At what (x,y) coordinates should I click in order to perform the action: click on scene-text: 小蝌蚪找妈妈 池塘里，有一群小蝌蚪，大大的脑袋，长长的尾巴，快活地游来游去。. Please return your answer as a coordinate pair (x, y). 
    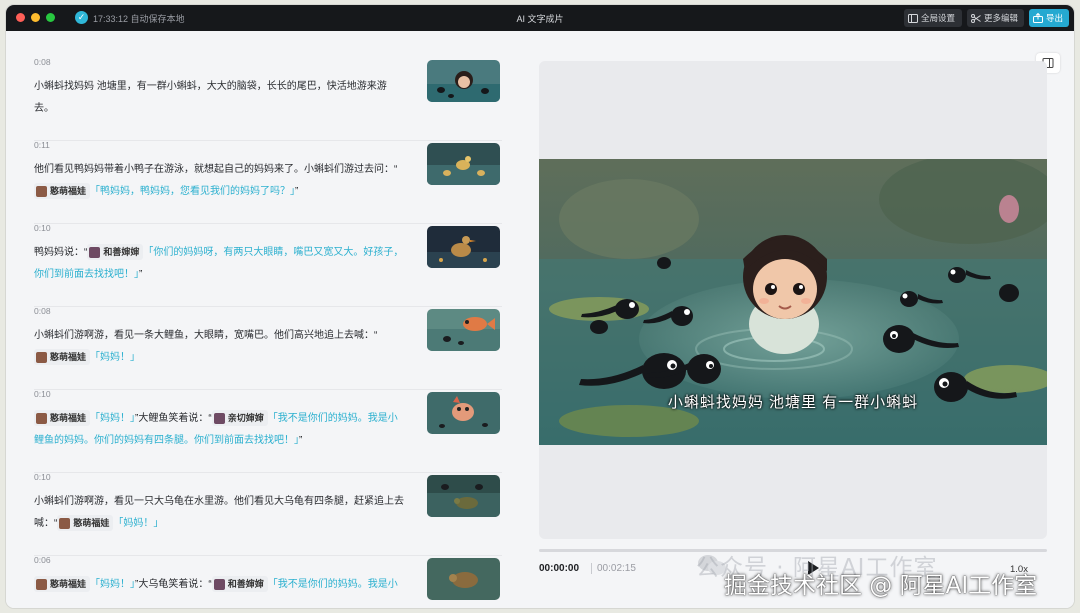
    Looking at the image, I should click on (220, 98).